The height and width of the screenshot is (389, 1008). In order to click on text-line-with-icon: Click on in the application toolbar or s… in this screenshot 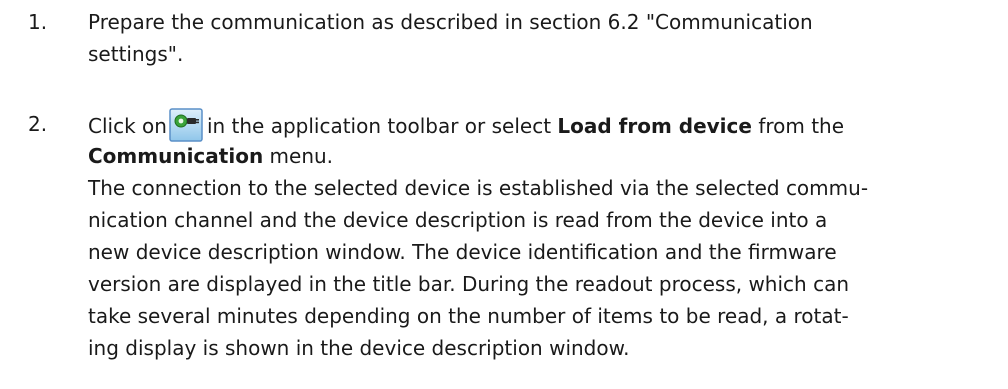, I will do `click(540, 125)`.